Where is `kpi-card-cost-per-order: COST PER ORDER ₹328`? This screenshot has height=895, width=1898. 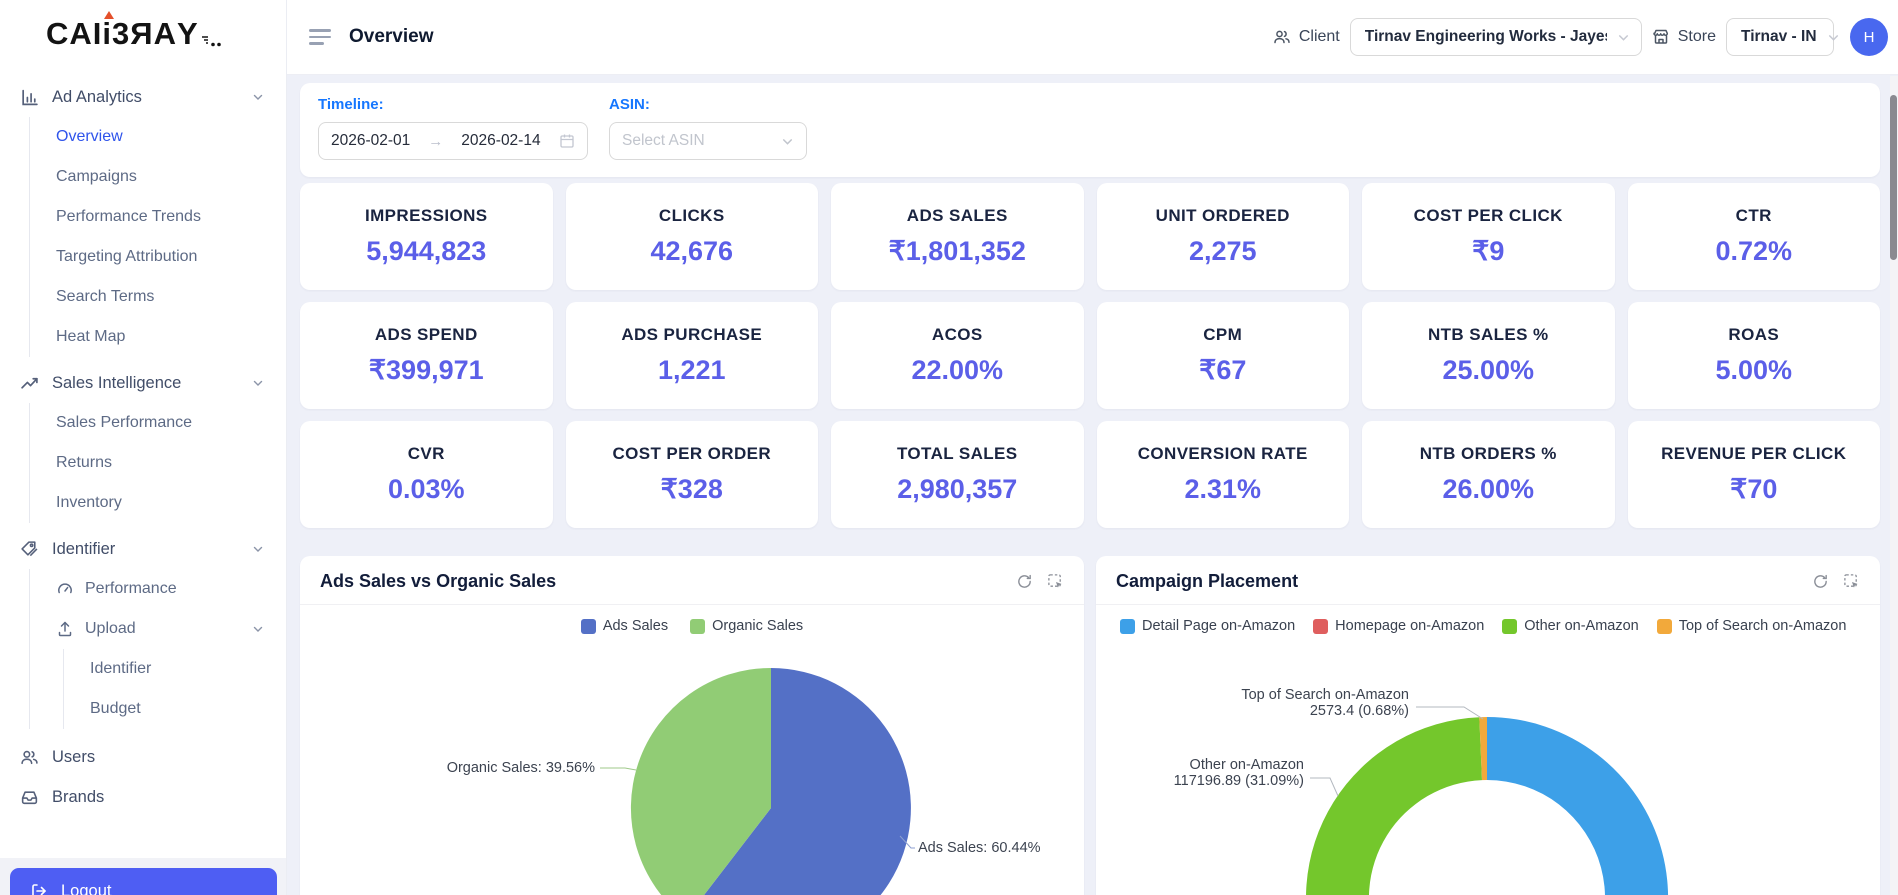 kpi-card-cost-per-order: COST PER ORDER ₹328 is located at coordinates (691, 474).